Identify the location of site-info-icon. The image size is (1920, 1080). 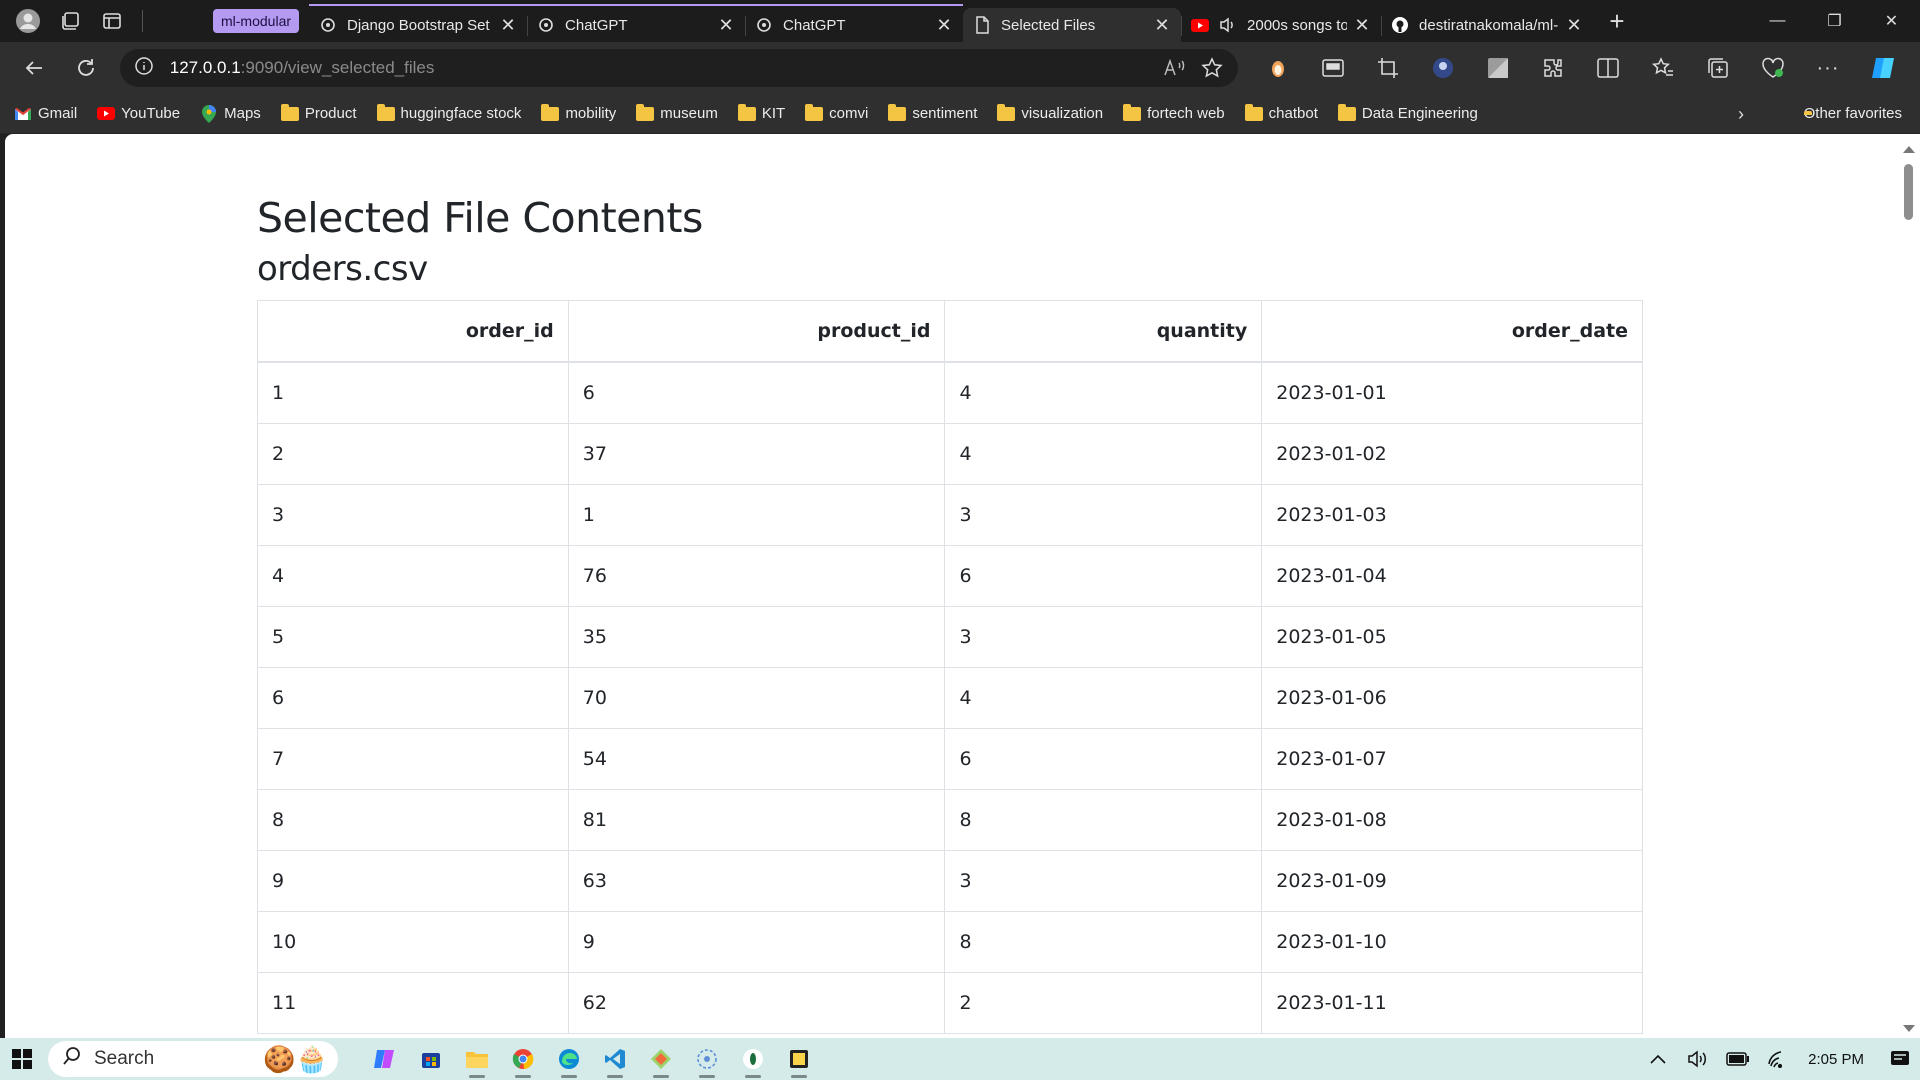
(144, 68).